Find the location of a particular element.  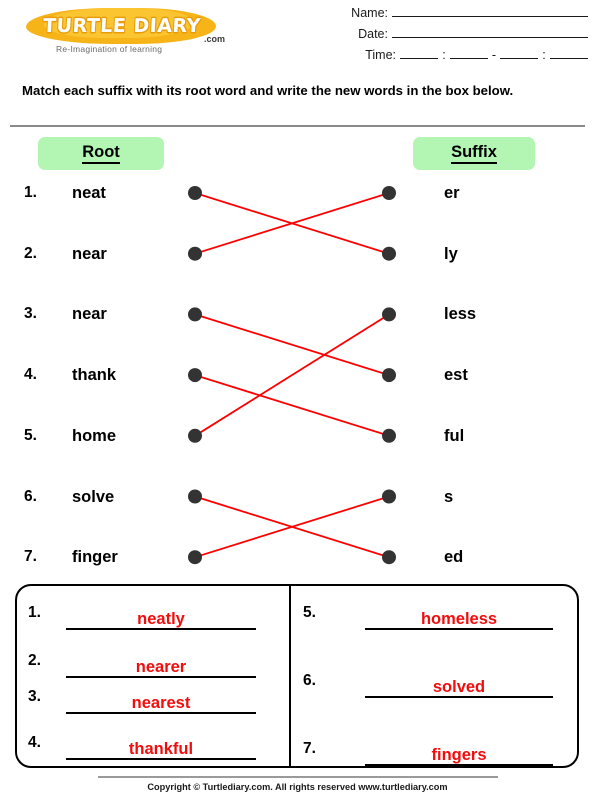

row-number: 2. is located at coordinates (30, 253).